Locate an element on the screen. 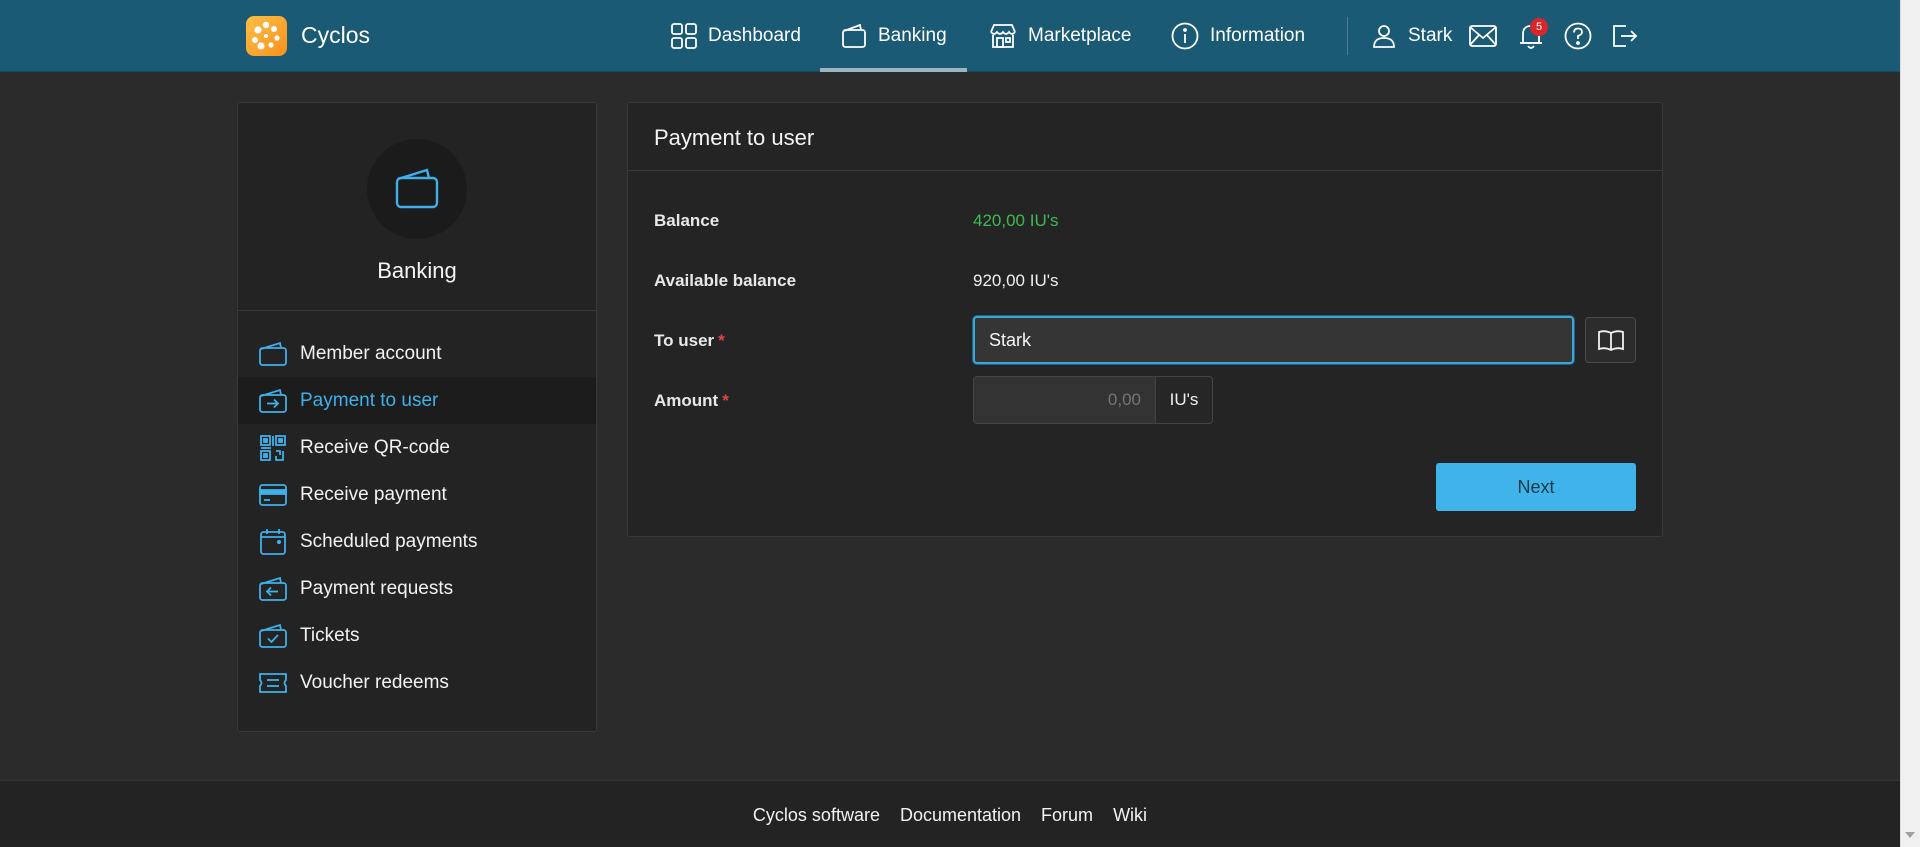 Image resolution: width=1920 pixels, height=847 pixels. footer-link-cyclos-software: Cyclos software is located at coordinates (816, 815).